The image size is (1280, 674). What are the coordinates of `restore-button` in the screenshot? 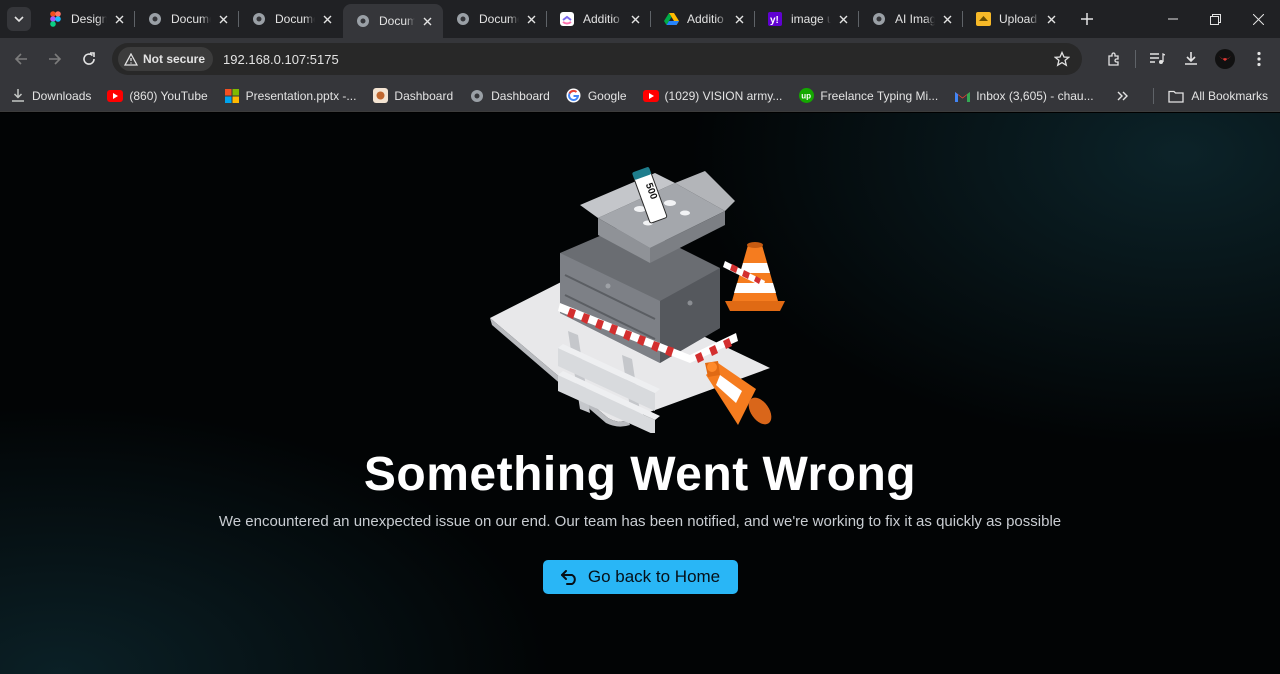 It's located at (1215, 19).